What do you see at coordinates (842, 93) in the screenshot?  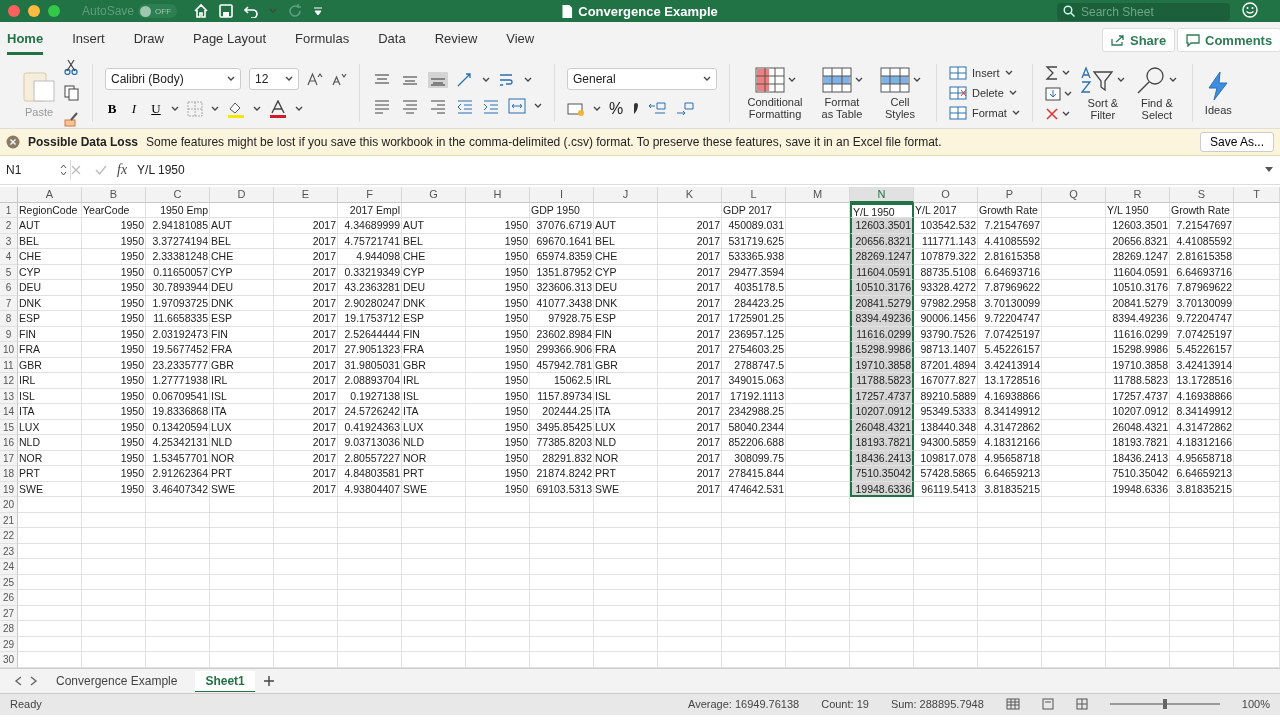 I see `styles-button: Format as Table` at bounding box center [842, 93].